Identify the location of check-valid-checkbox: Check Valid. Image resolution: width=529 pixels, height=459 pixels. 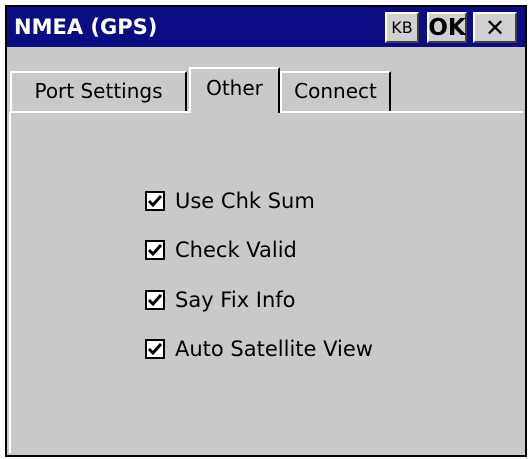
(221, 250).